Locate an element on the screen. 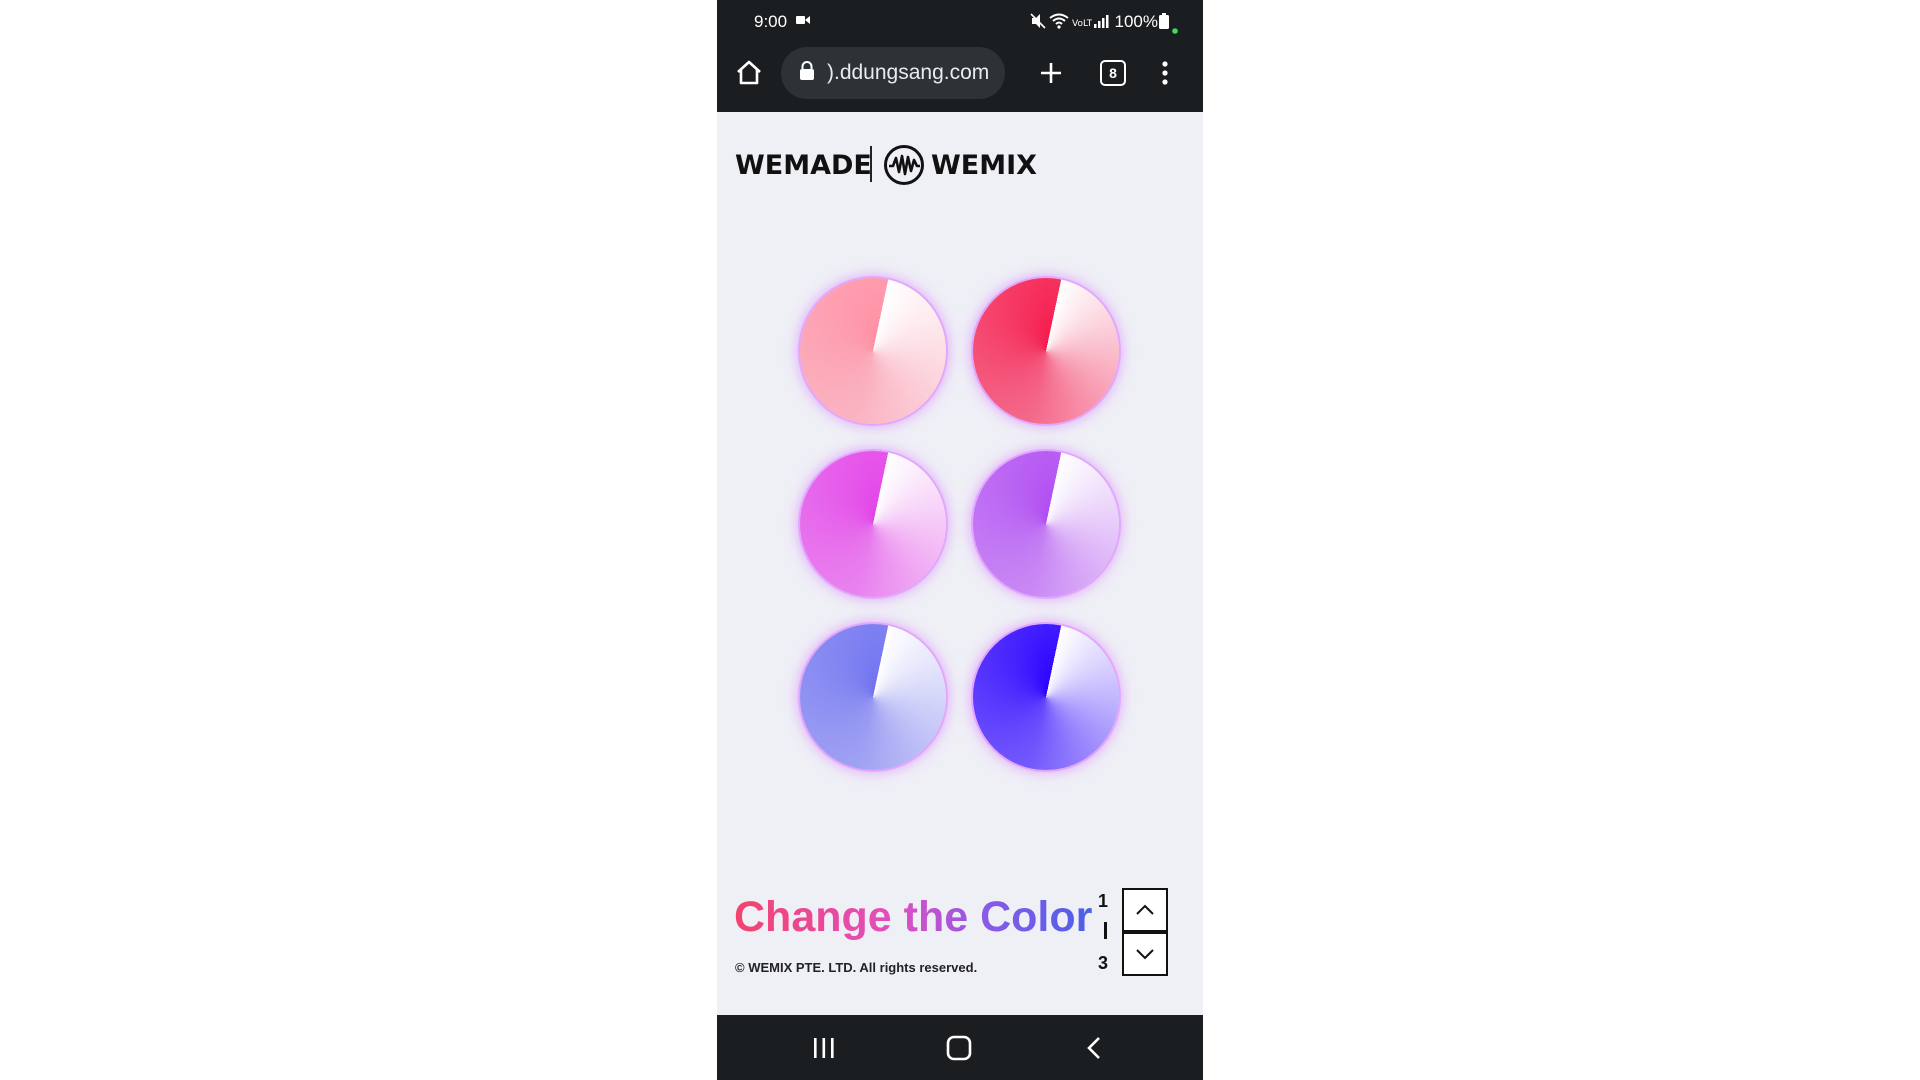  color-dial-periwinkle is located at coordinates (873, 697).